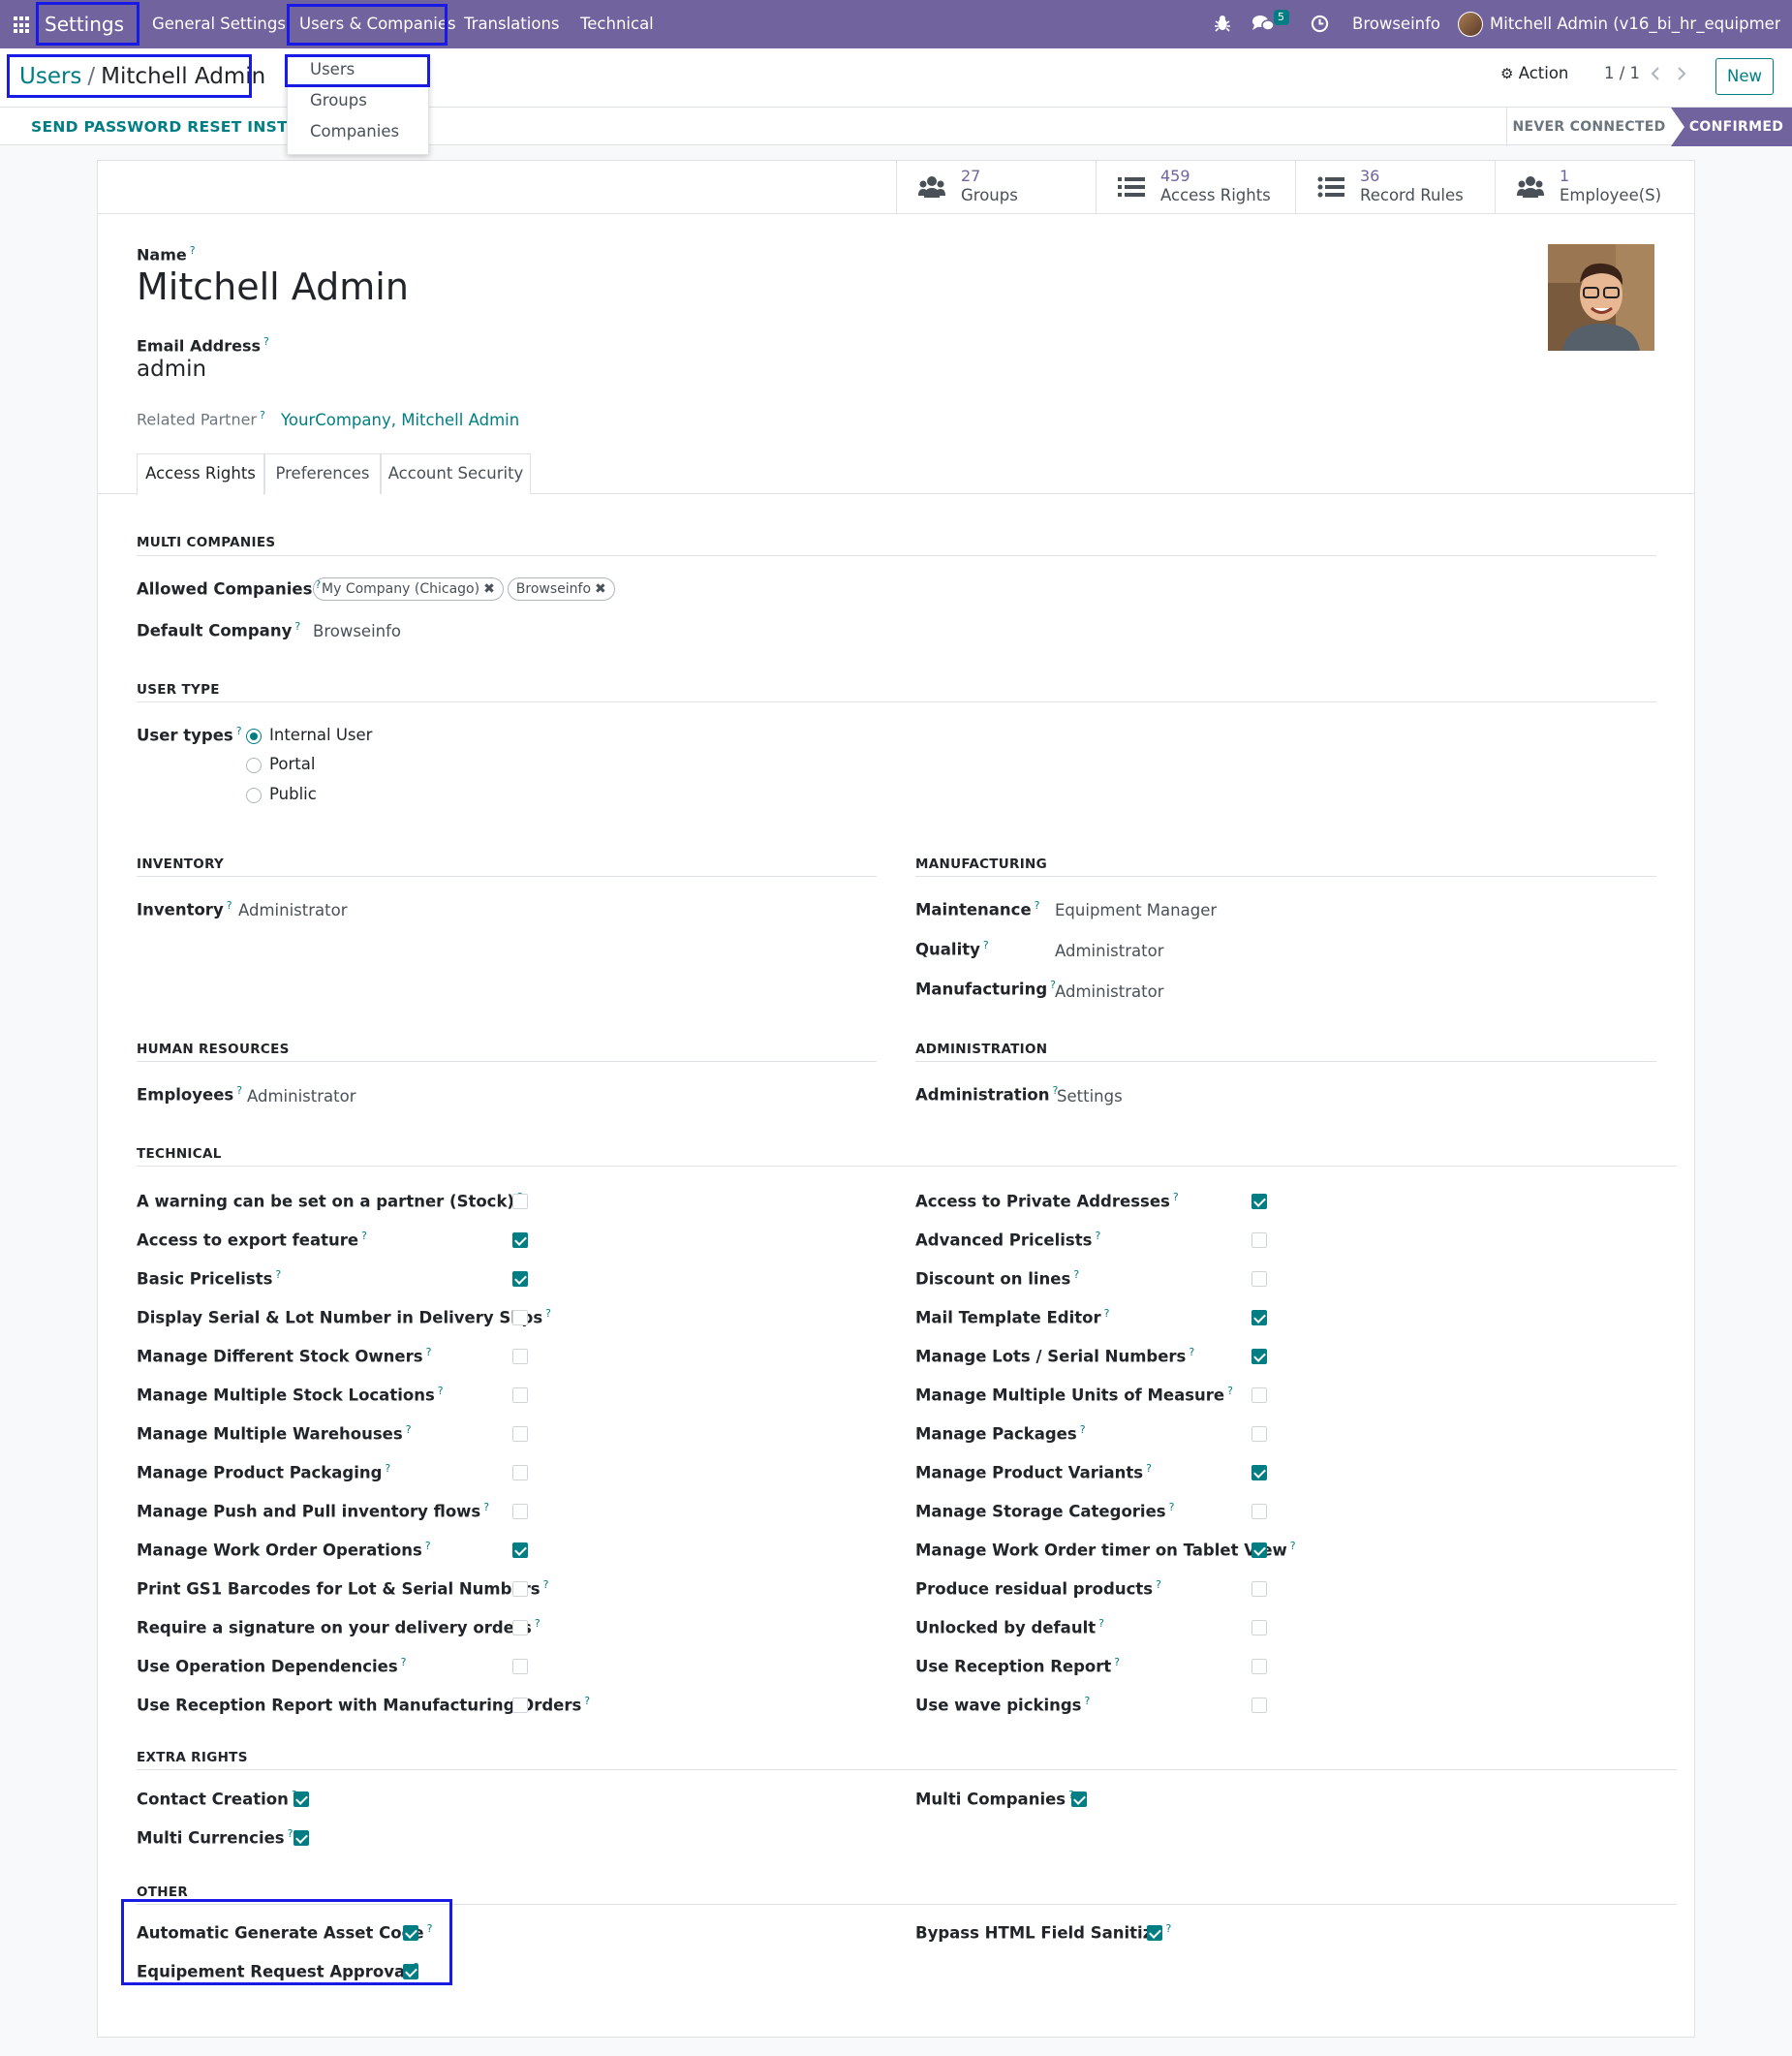 Image resolution: width=1792 pixels, height=2056 pixels. What do you see at coordinates (456, 474) in the screenshot?
I see `tab-account-security: Account Security` at bounding box center [456, 474].